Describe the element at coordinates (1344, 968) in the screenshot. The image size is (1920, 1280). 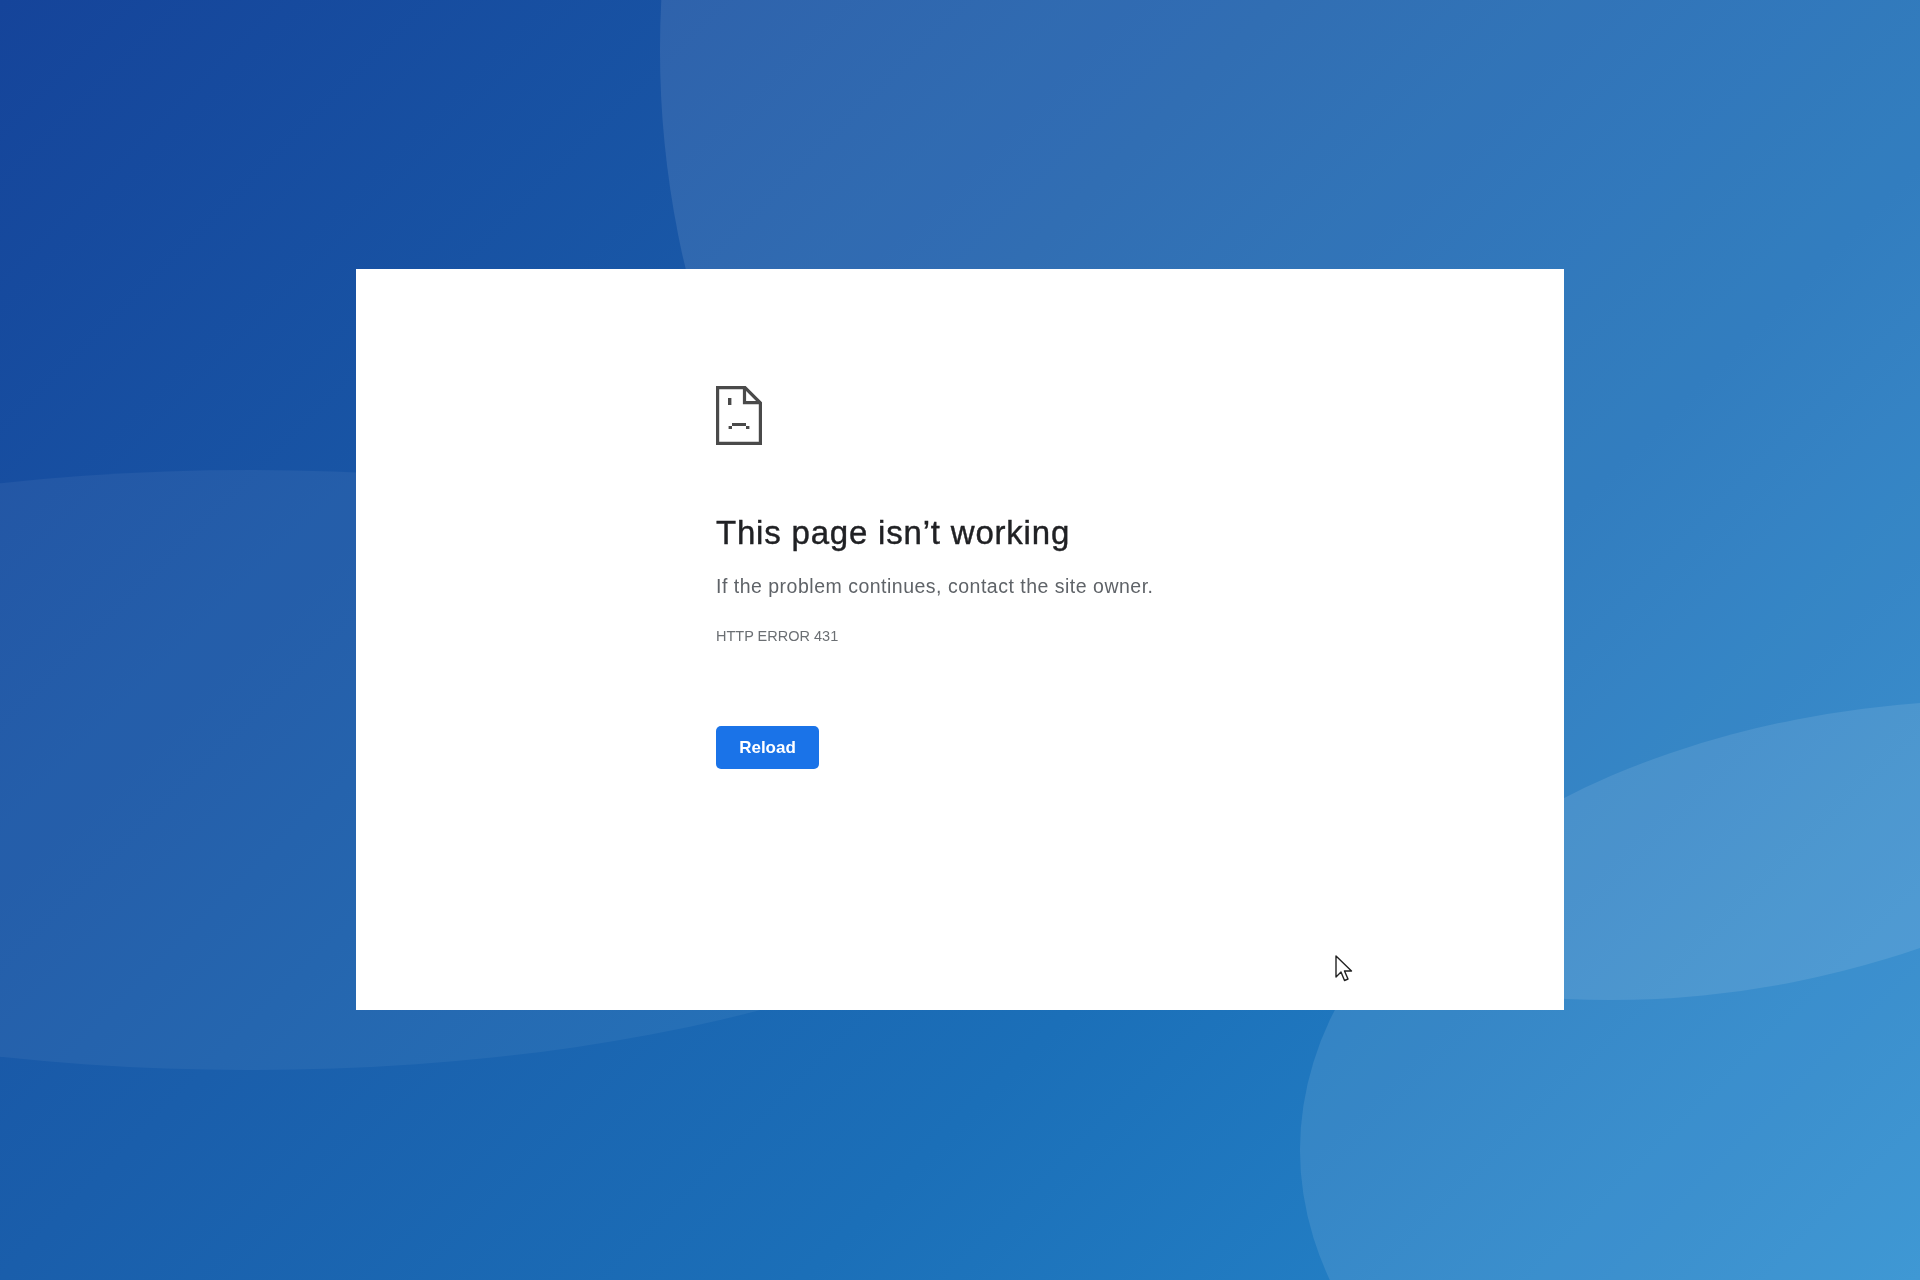
I see `mouse-pointer-icon` at that location.